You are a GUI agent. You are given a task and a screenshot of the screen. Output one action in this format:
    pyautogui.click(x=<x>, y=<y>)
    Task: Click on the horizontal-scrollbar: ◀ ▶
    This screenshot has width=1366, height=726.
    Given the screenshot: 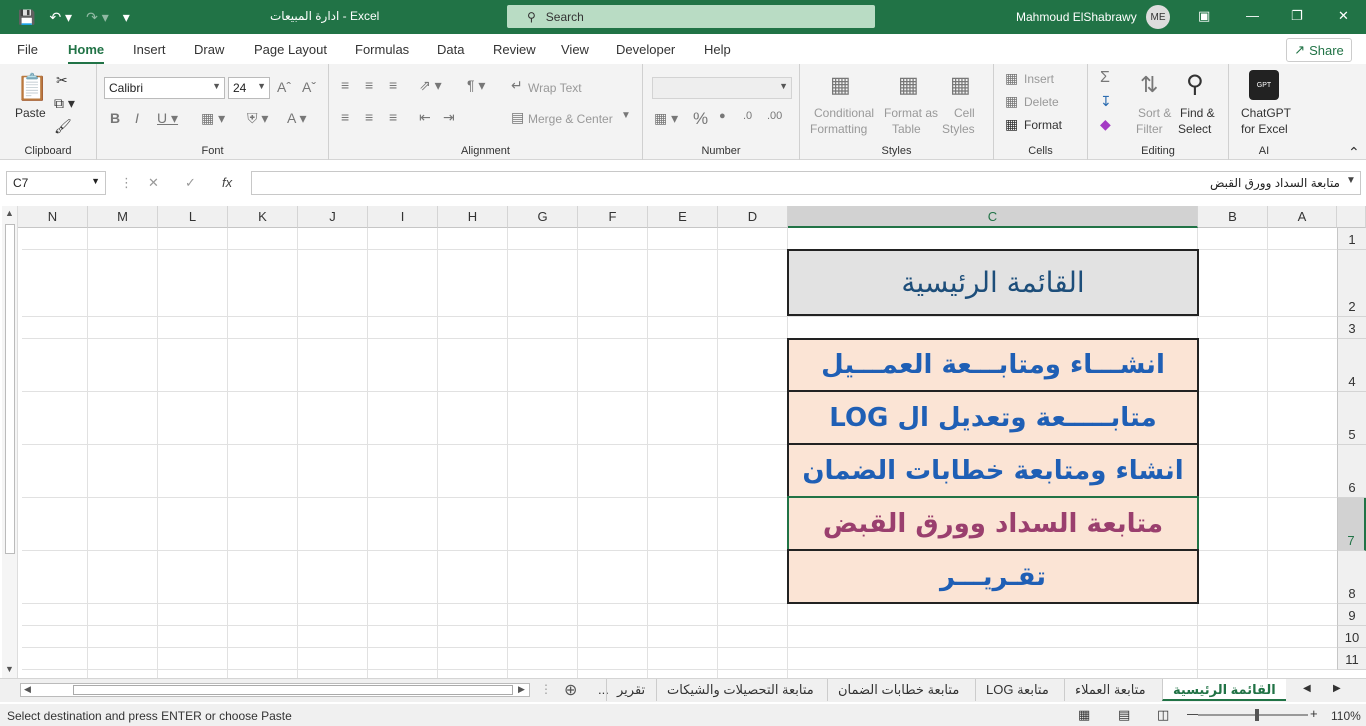 What is the action you would take?
    pyautogui.click(x=275, y=690)
    